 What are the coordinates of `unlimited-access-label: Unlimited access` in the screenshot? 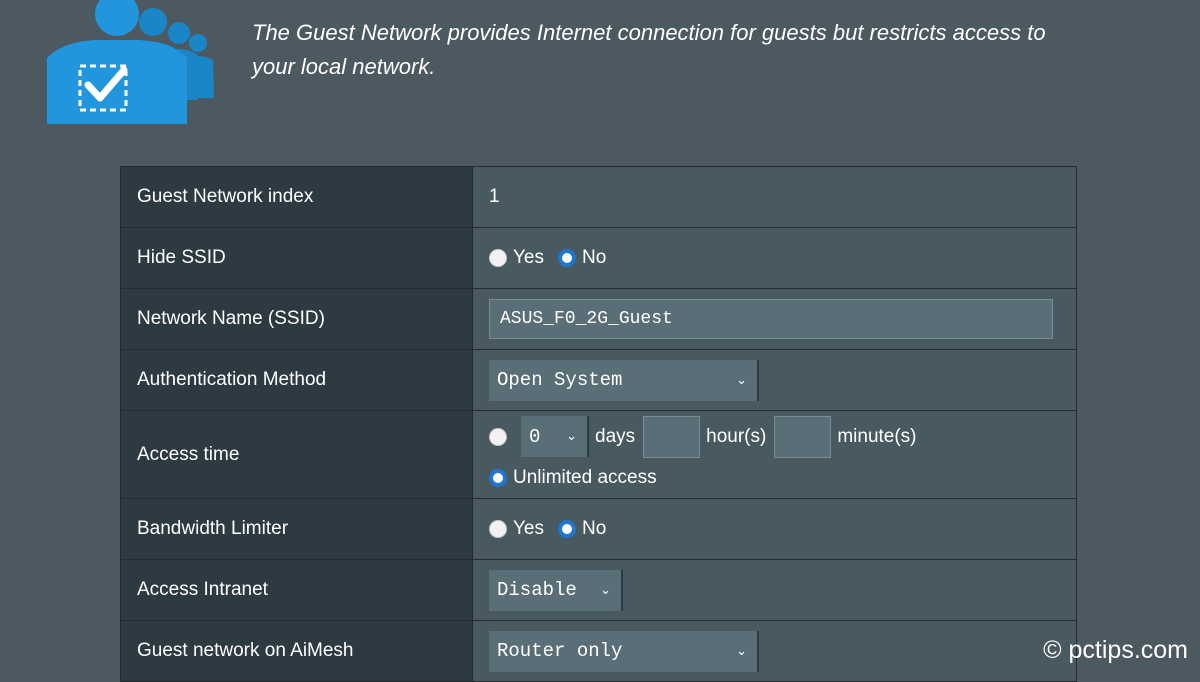 It's located at (585, 477).